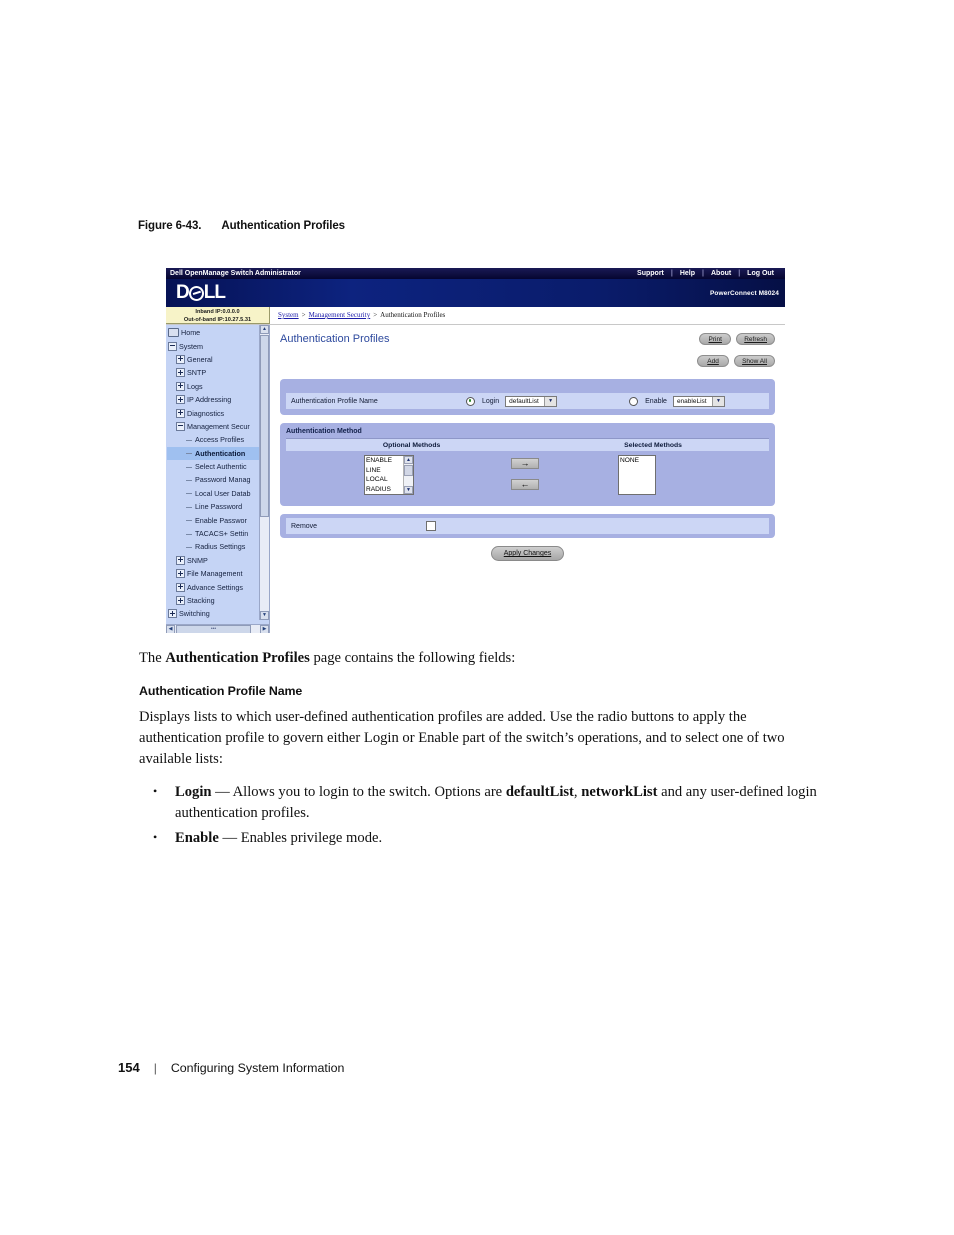 The width and height of the screenshot is (954, 1235). I want to click on dell-logo-d: D, so click(183, 292).